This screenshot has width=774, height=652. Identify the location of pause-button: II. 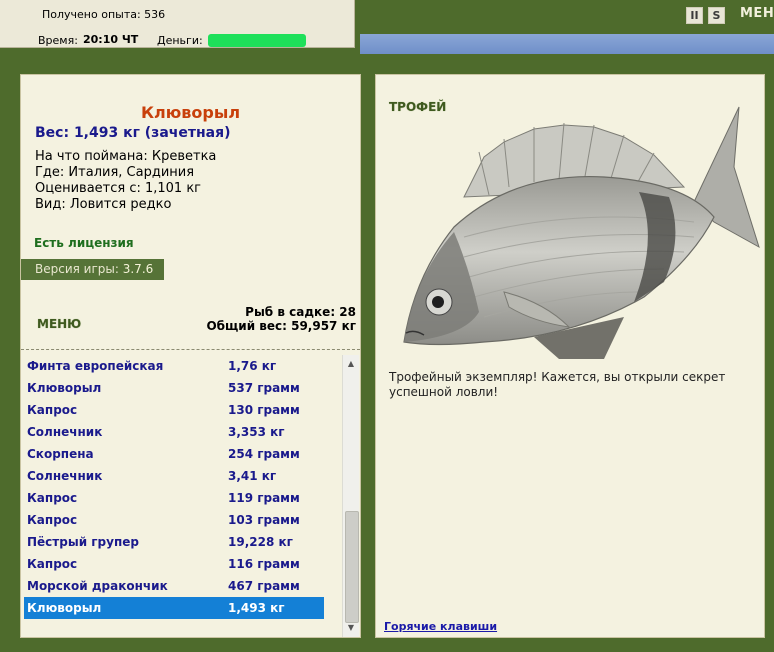
(694, 15).